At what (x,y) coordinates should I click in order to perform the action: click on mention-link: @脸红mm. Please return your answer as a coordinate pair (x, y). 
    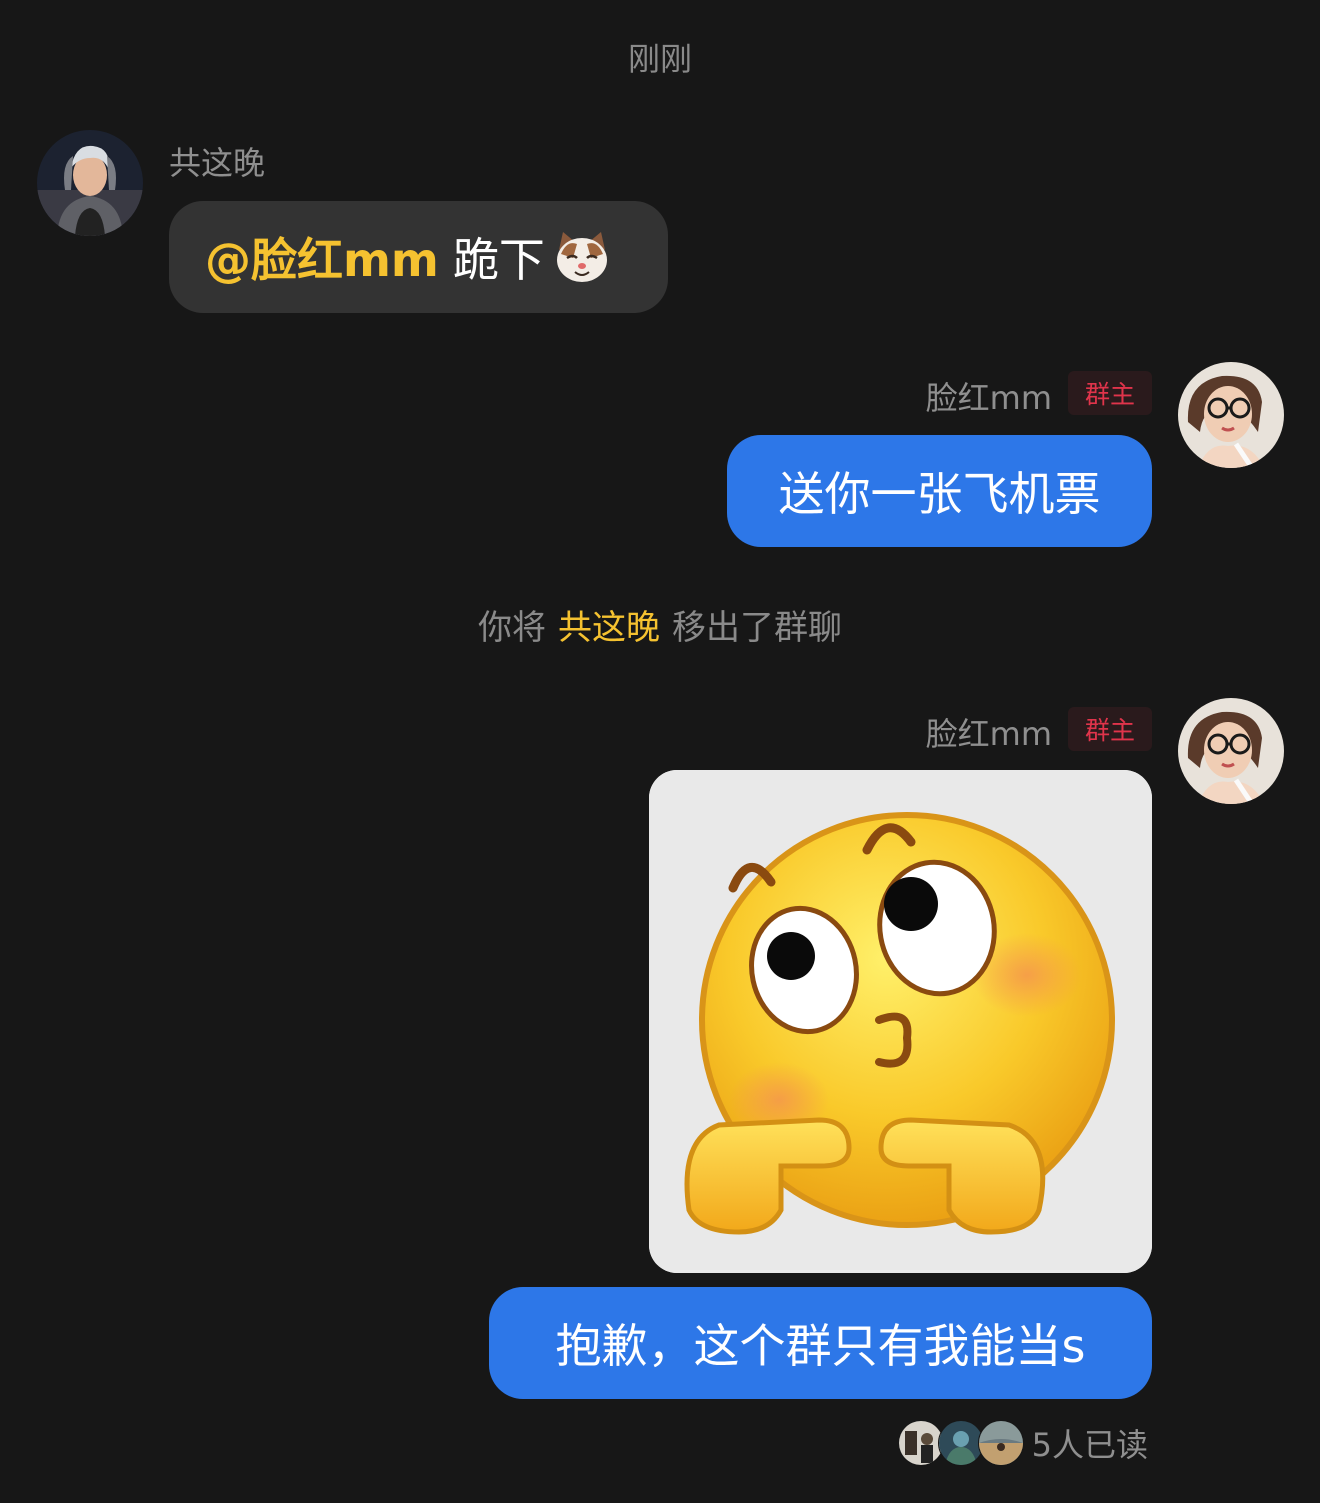
    Looking at the image, I should click on (322, 257).